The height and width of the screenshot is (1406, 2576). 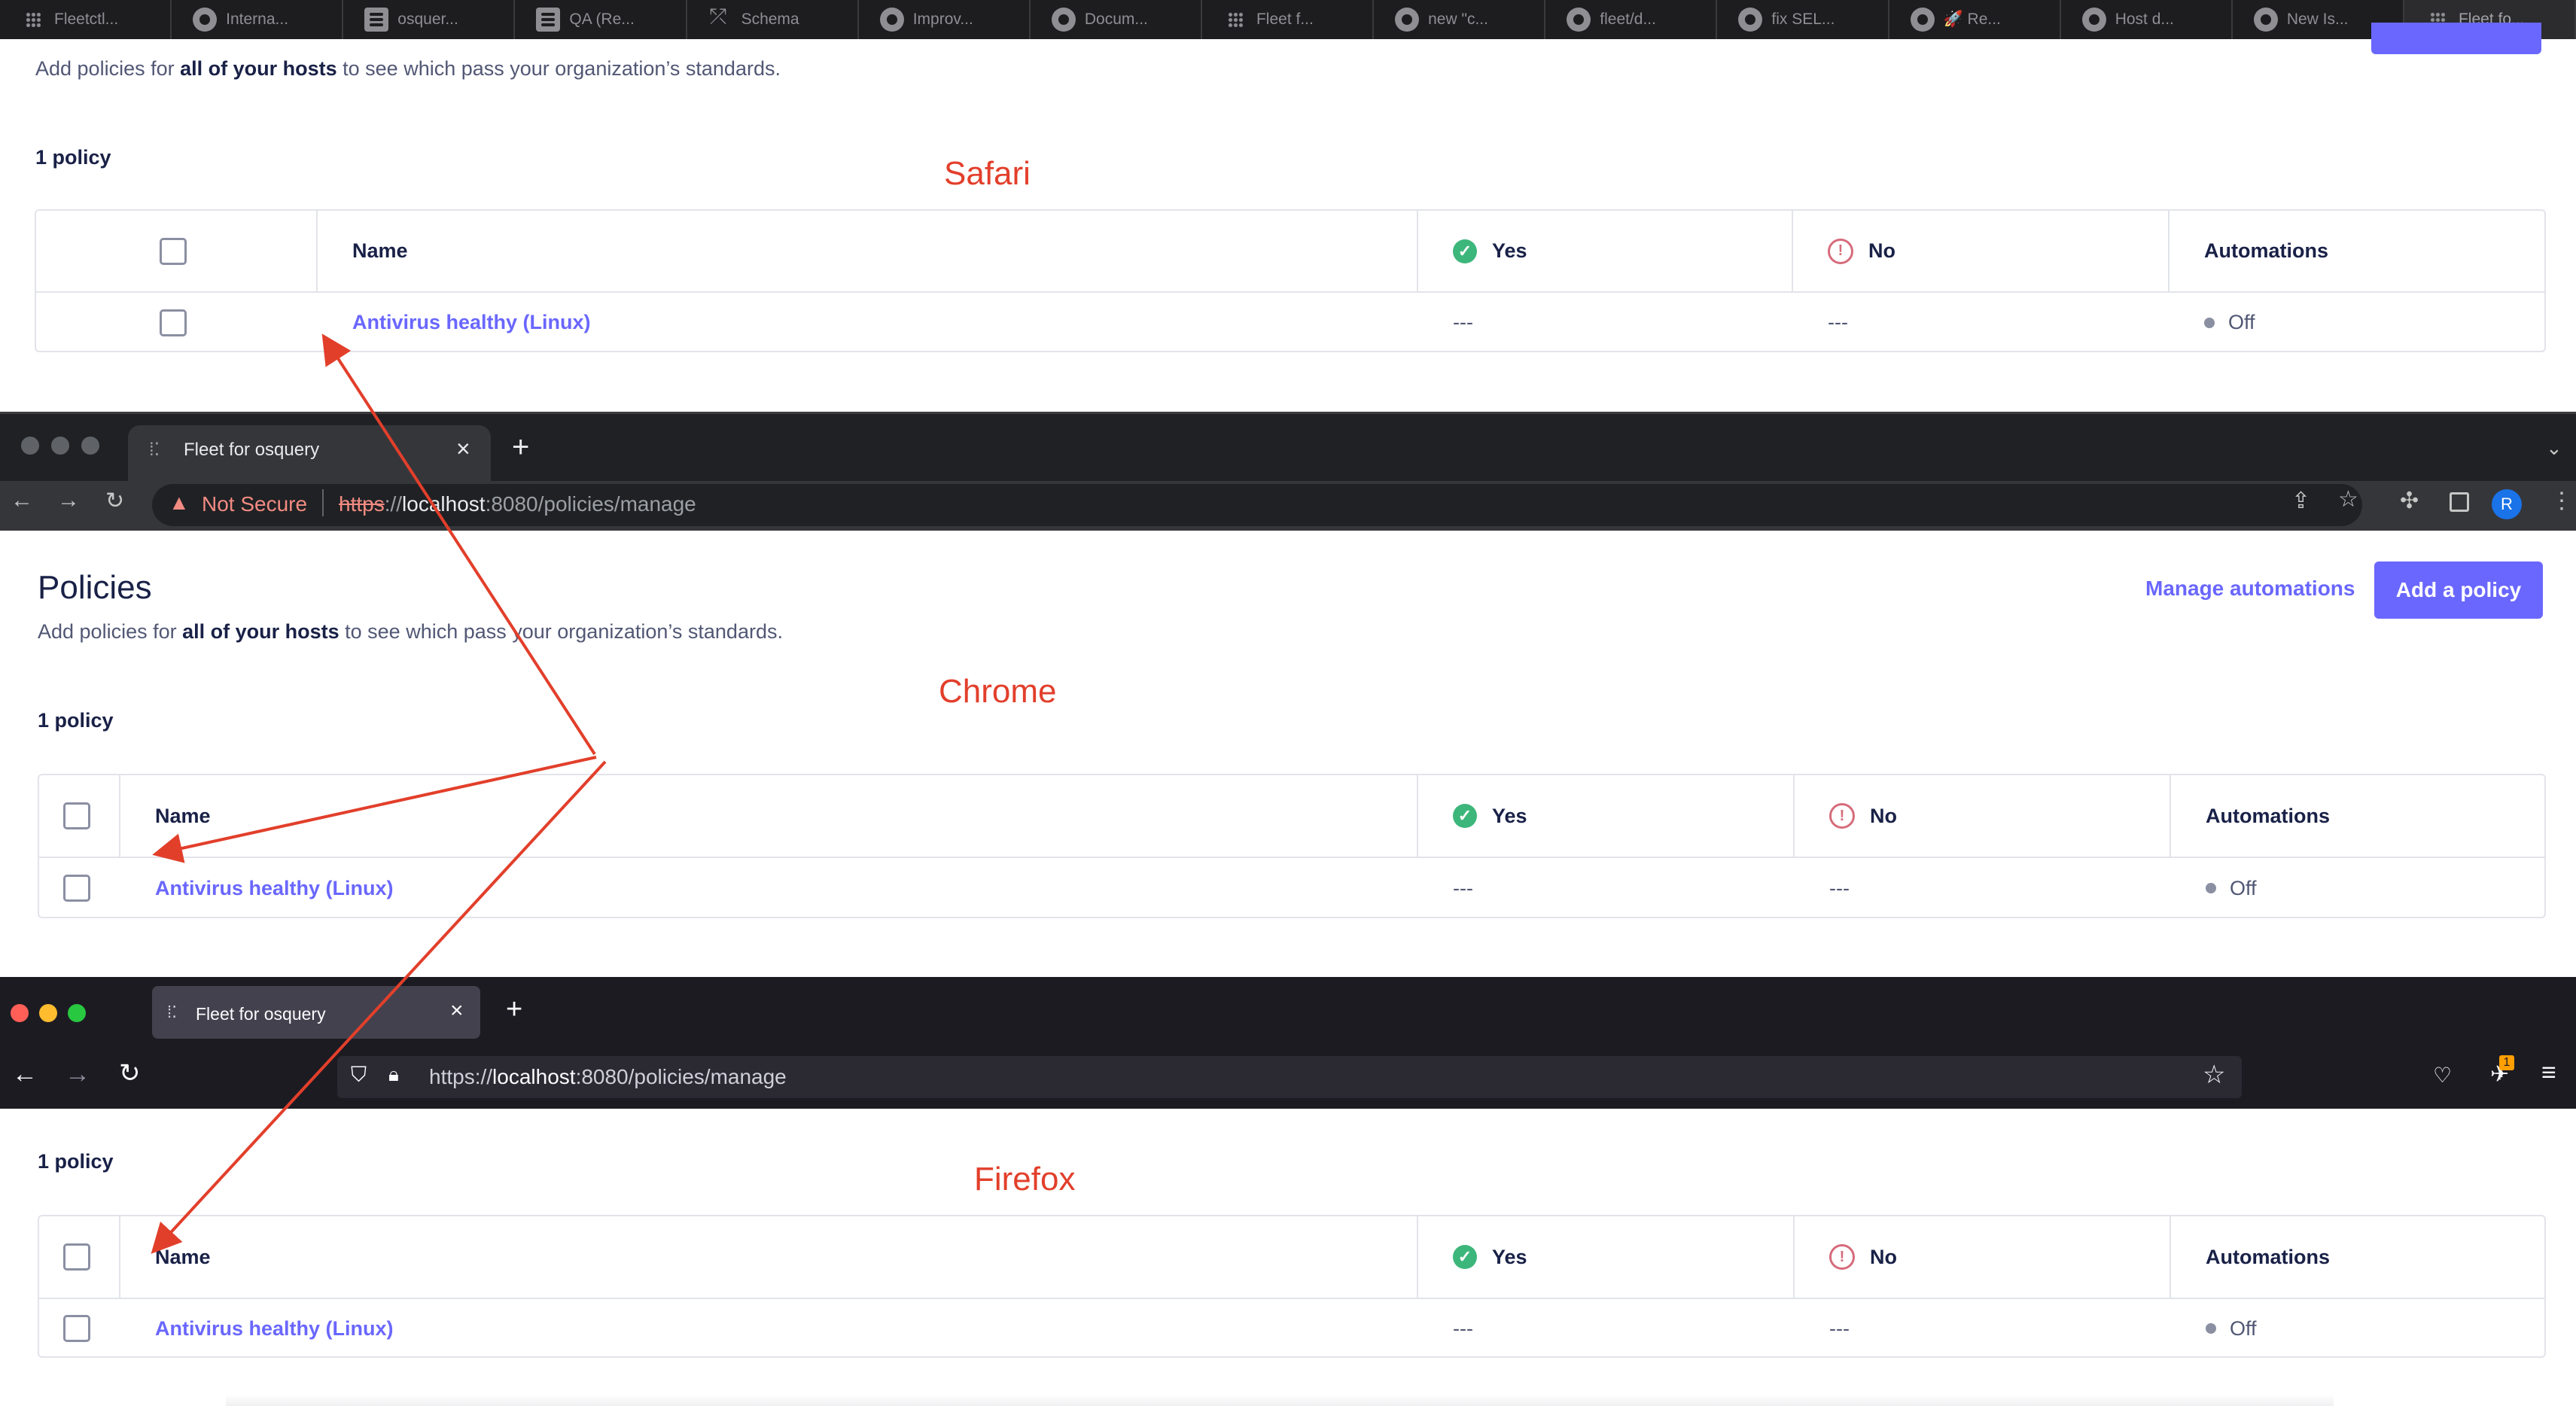 I want to click on annotation-arrows, so click(x=379, y=794).